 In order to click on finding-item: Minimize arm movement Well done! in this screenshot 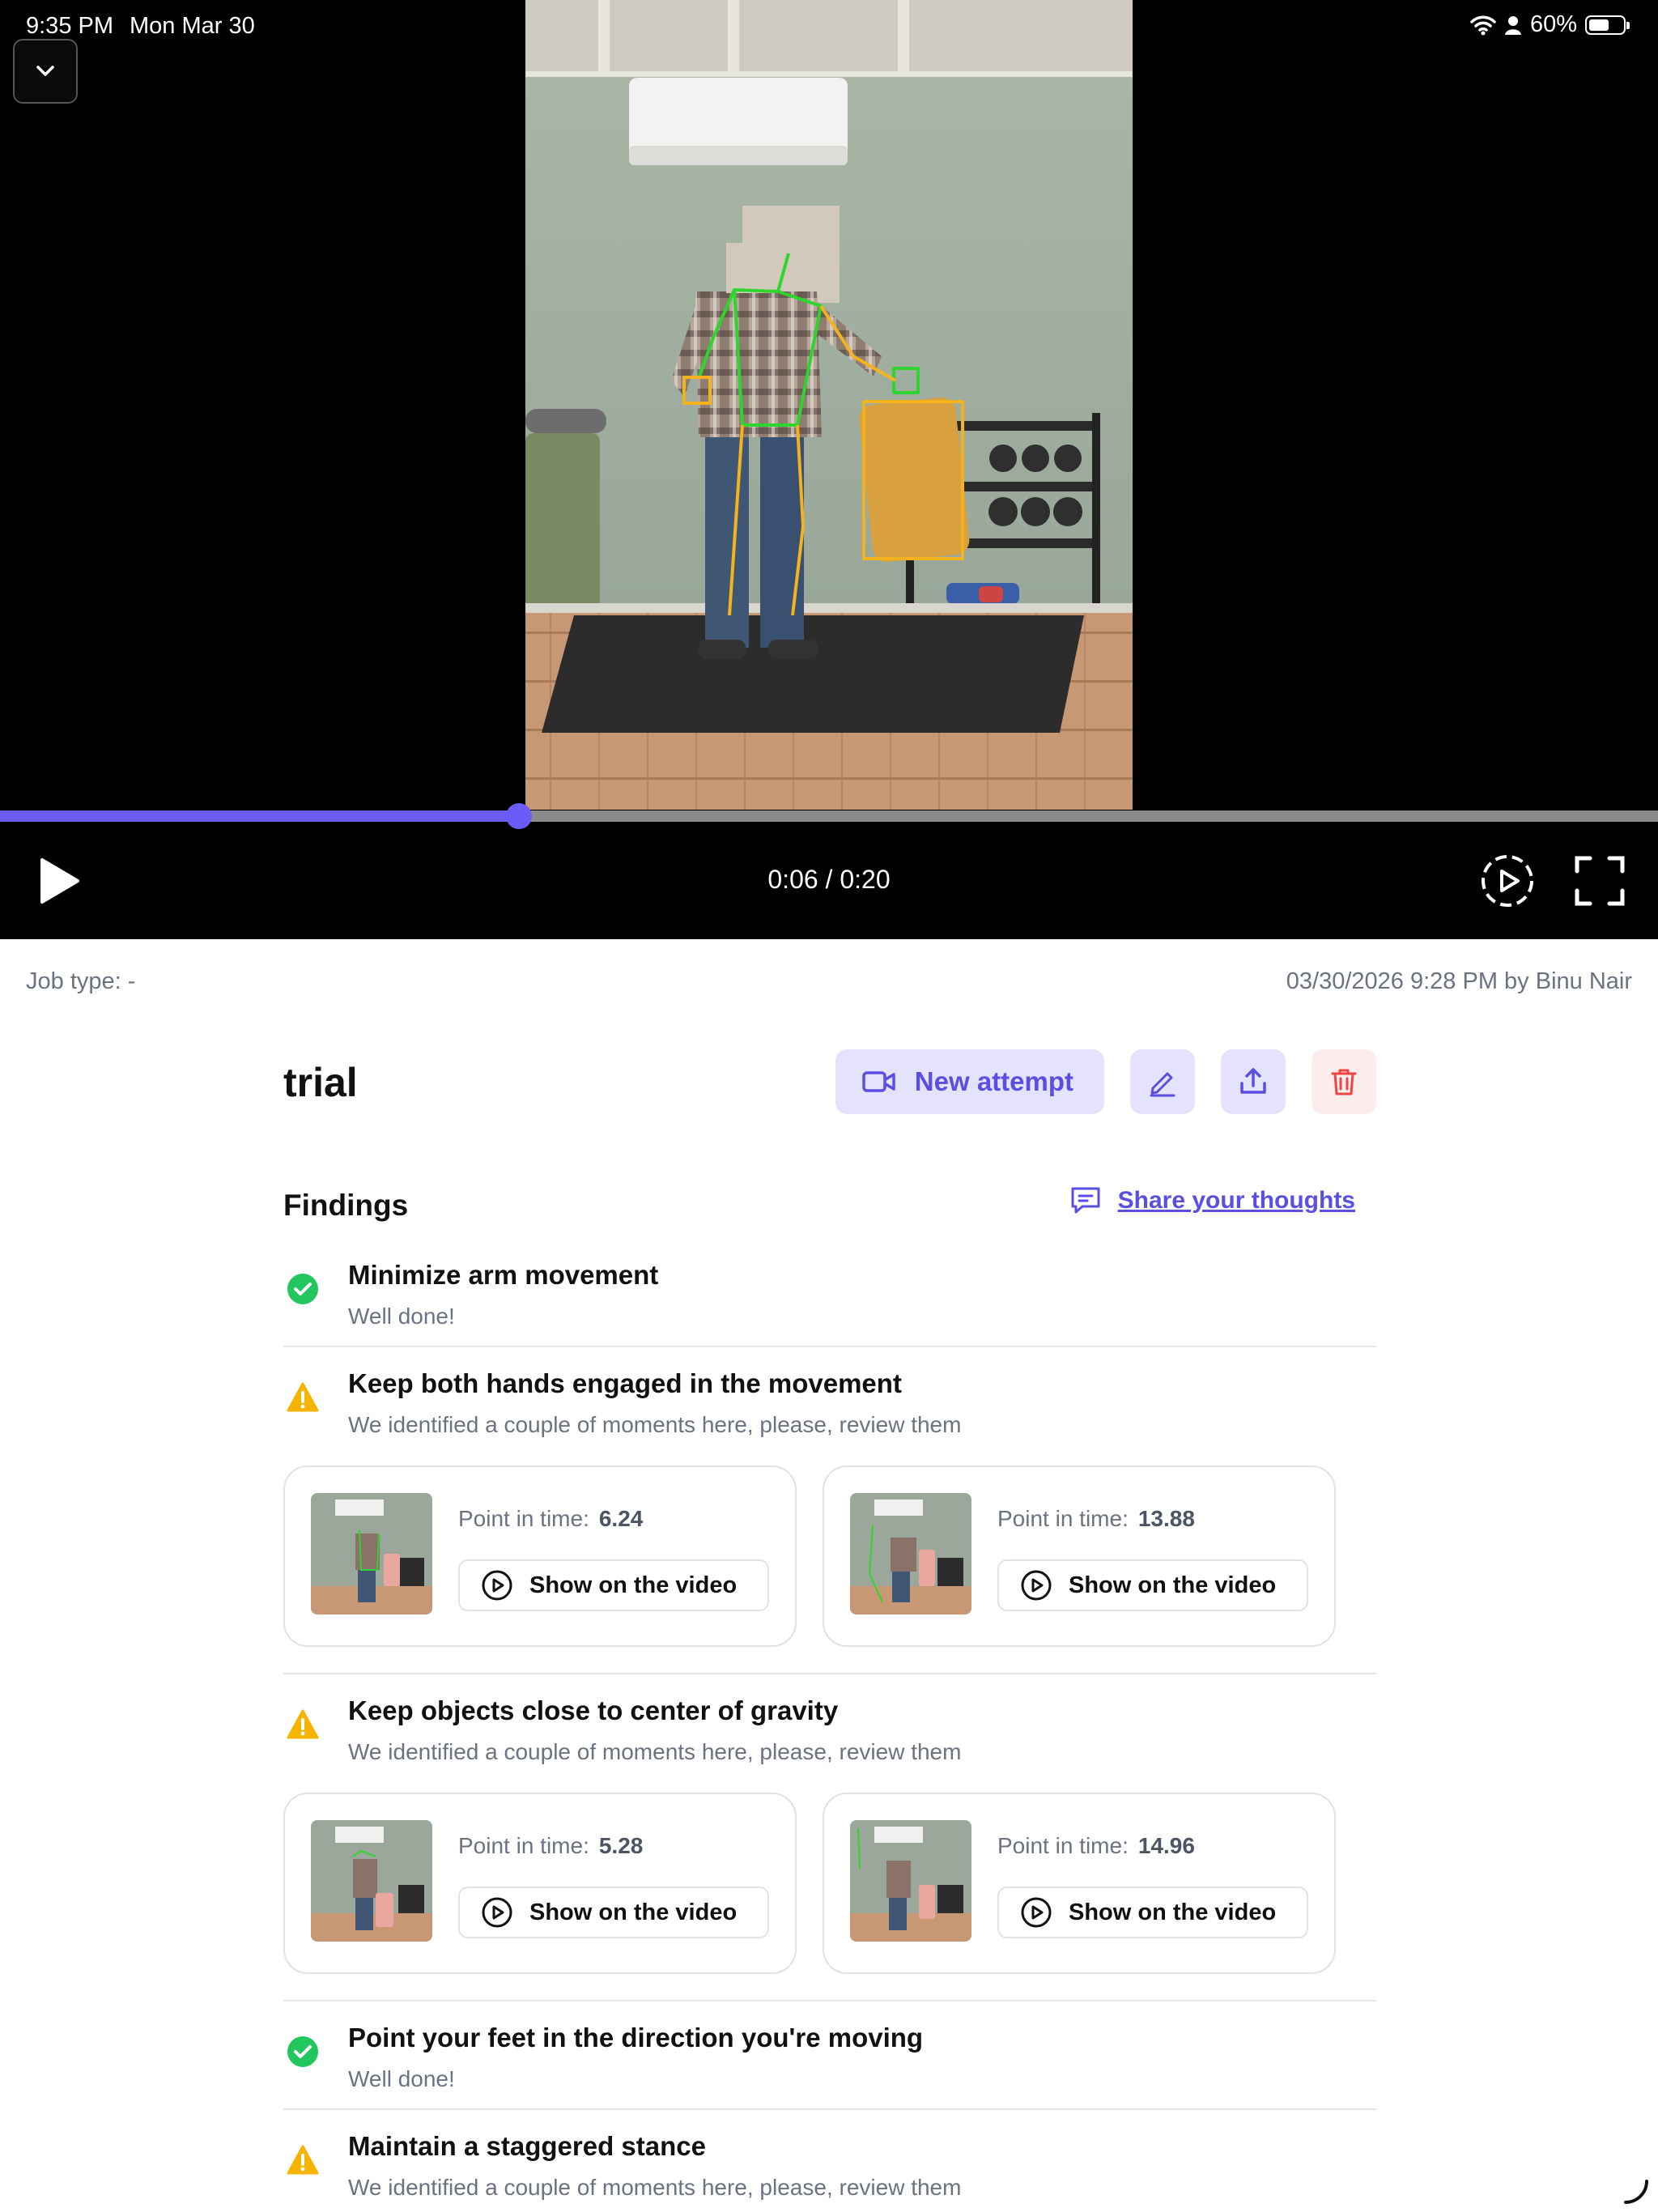, I will do `click(829, 1293)`.